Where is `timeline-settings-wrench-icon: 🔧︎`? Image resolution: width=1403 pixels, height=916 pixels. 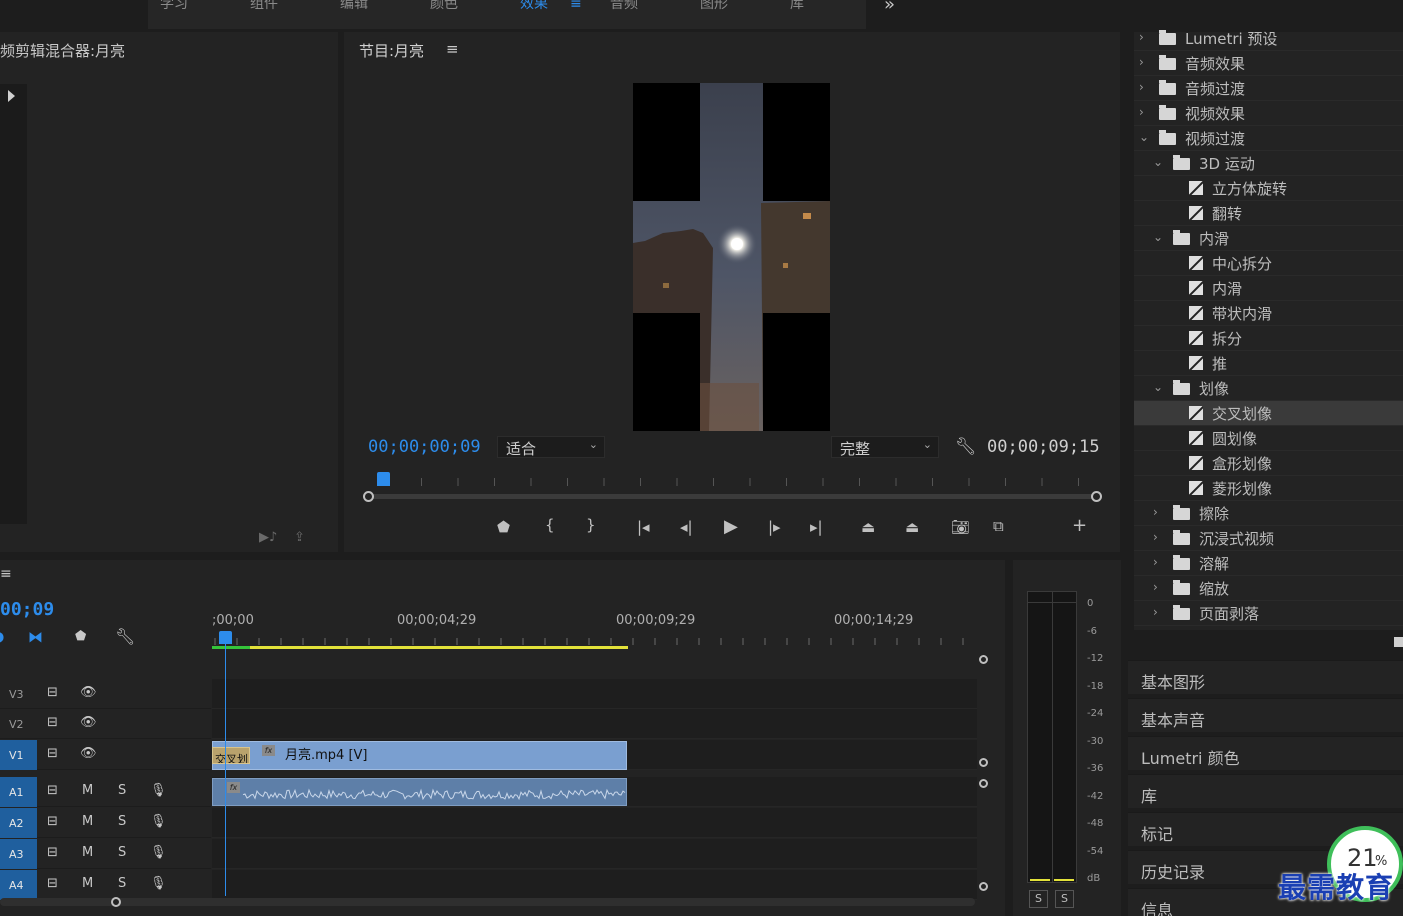
timeline-settings-wrench-icon: 🔧︎ is located at coordinates (125, 636).